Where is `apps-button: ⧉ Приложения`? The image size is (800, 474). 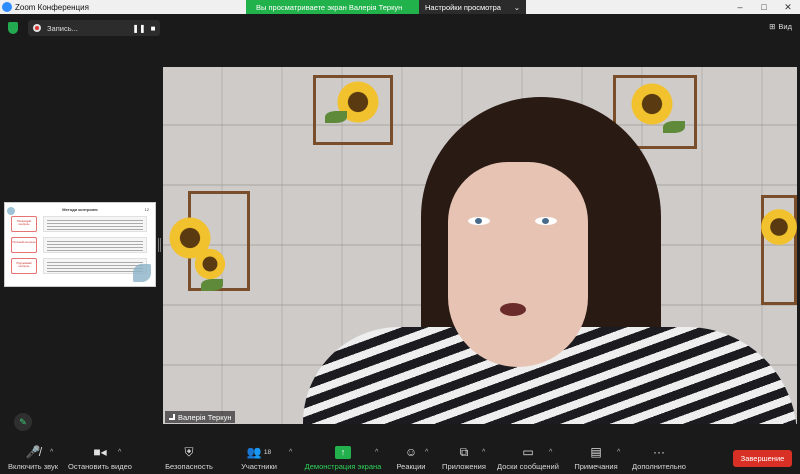 apps-button: ⧉ Приложения is located at coordinates (464, 458).